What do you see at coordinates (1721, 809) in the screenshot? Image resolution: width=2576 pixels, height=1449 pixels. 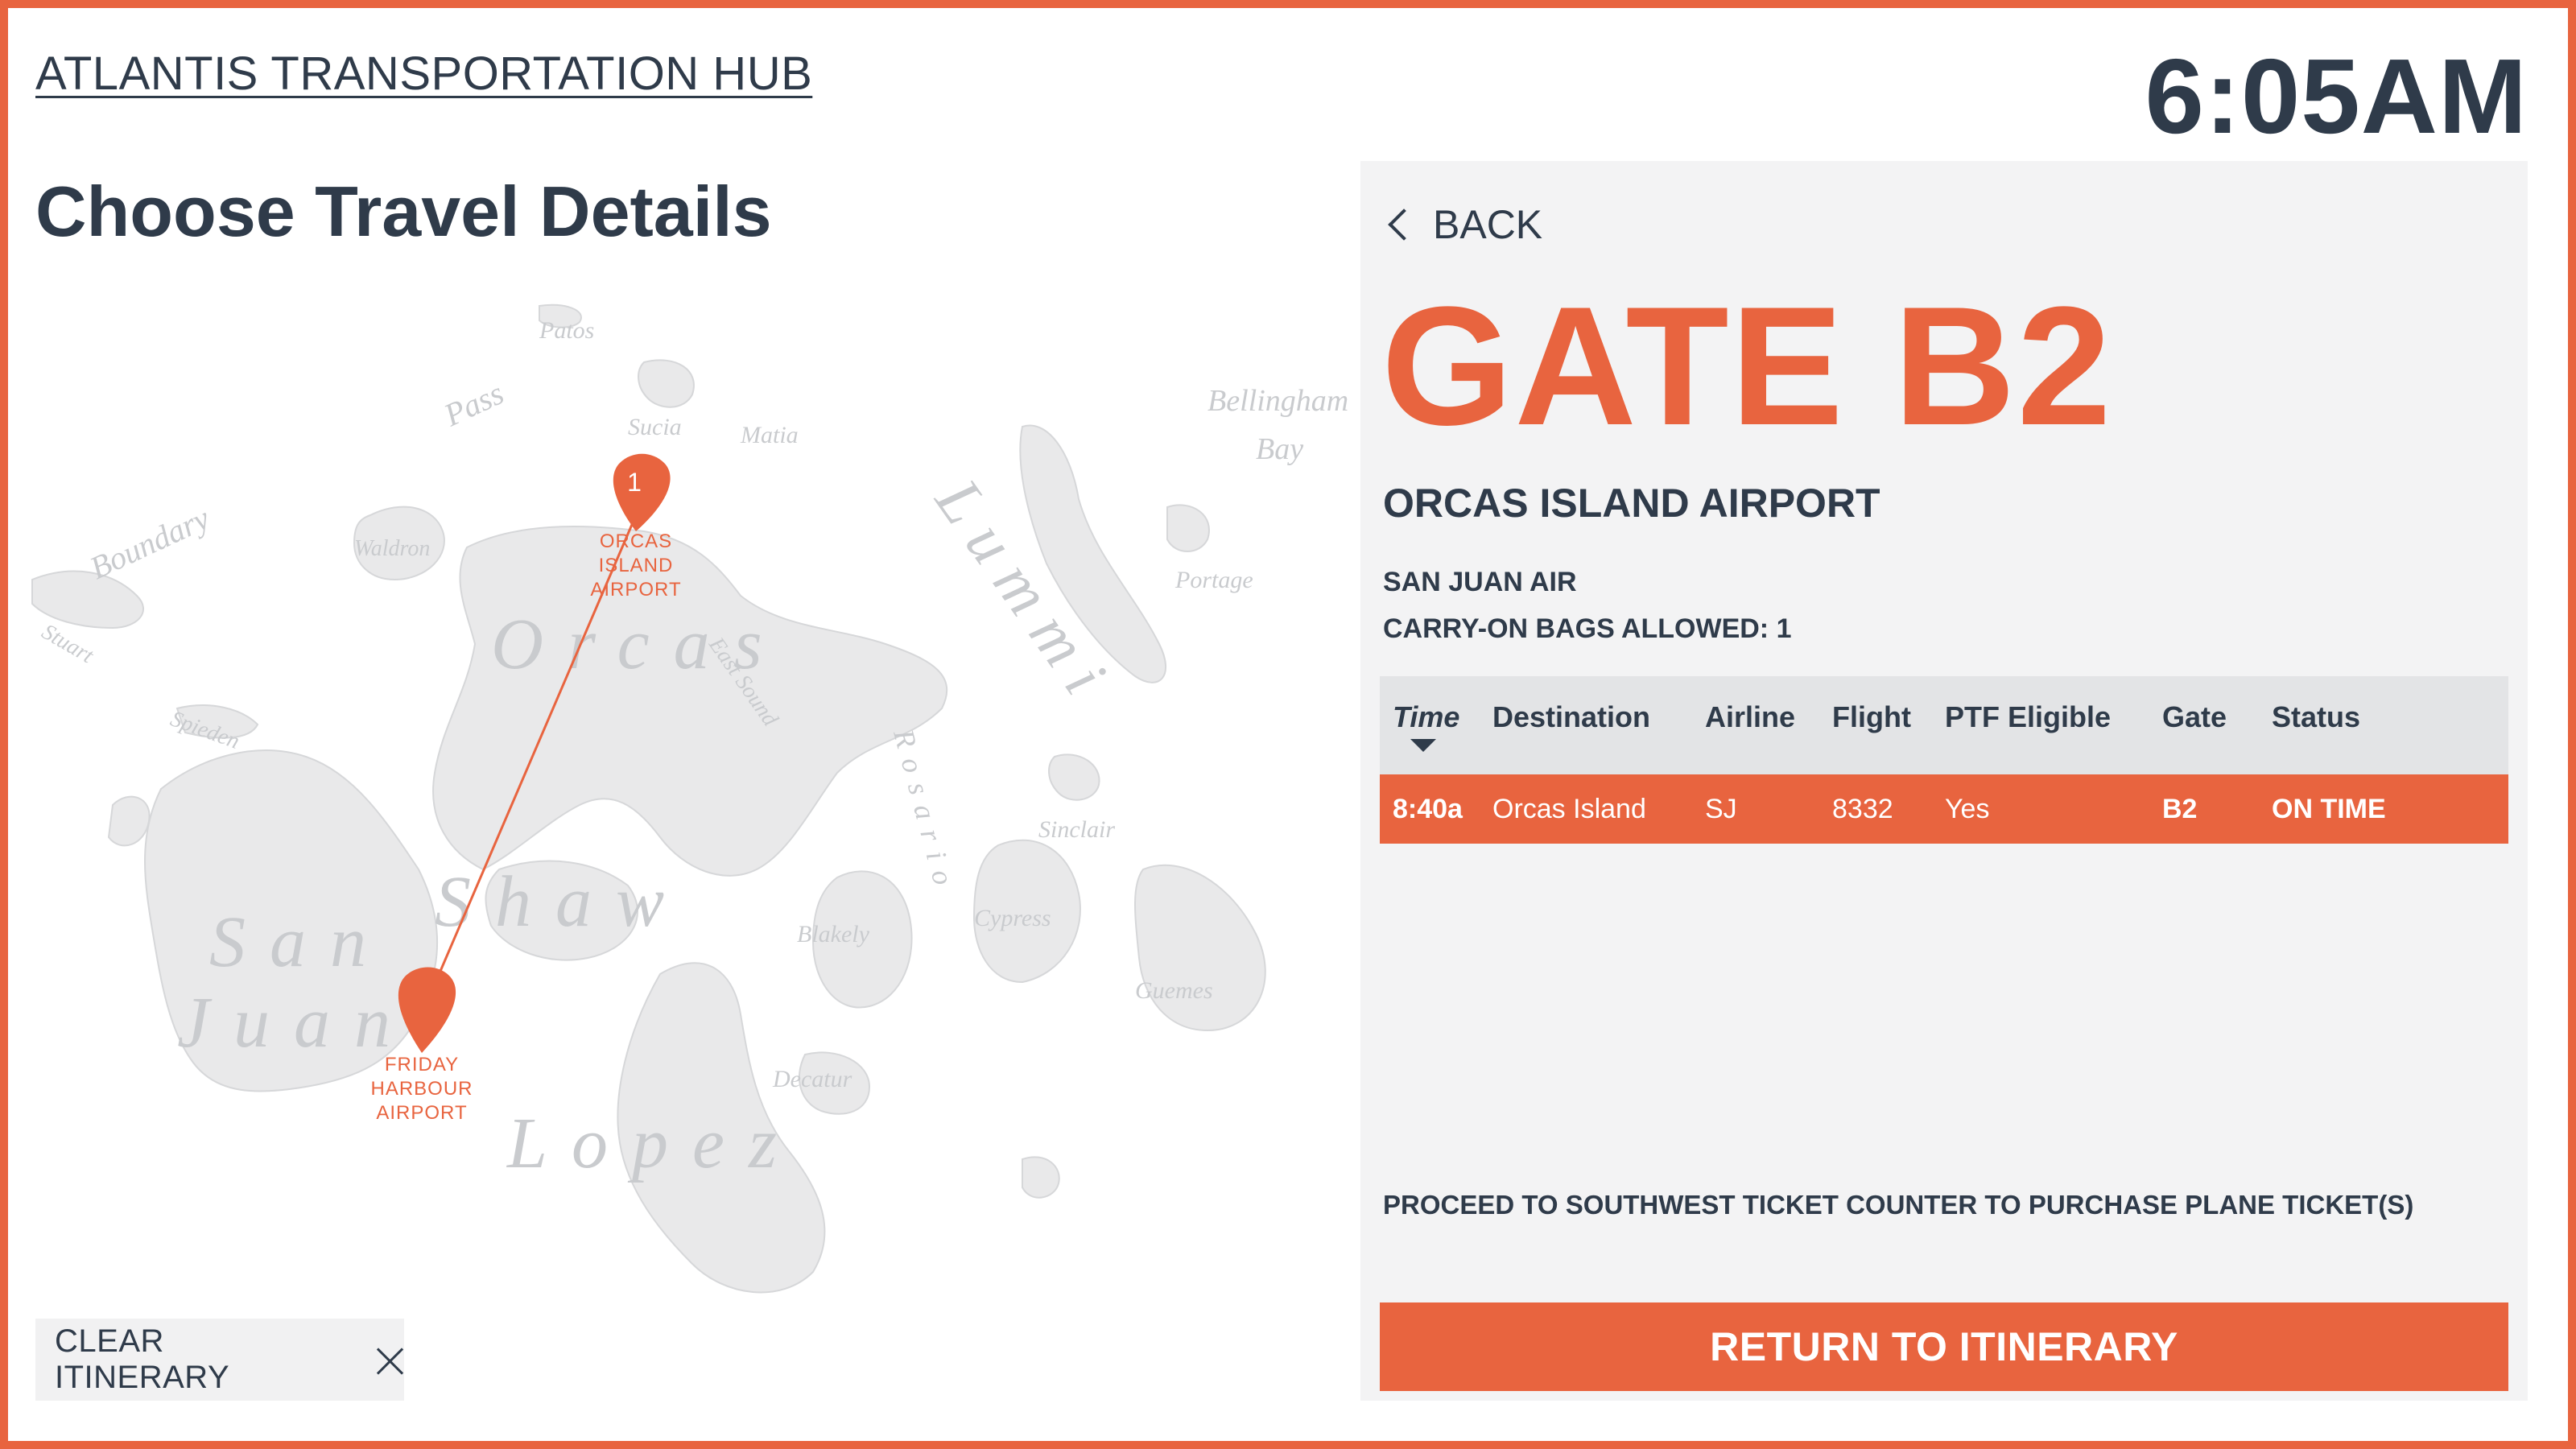 I see `cell-airline: SJ` at bounding box center [1721, 809].